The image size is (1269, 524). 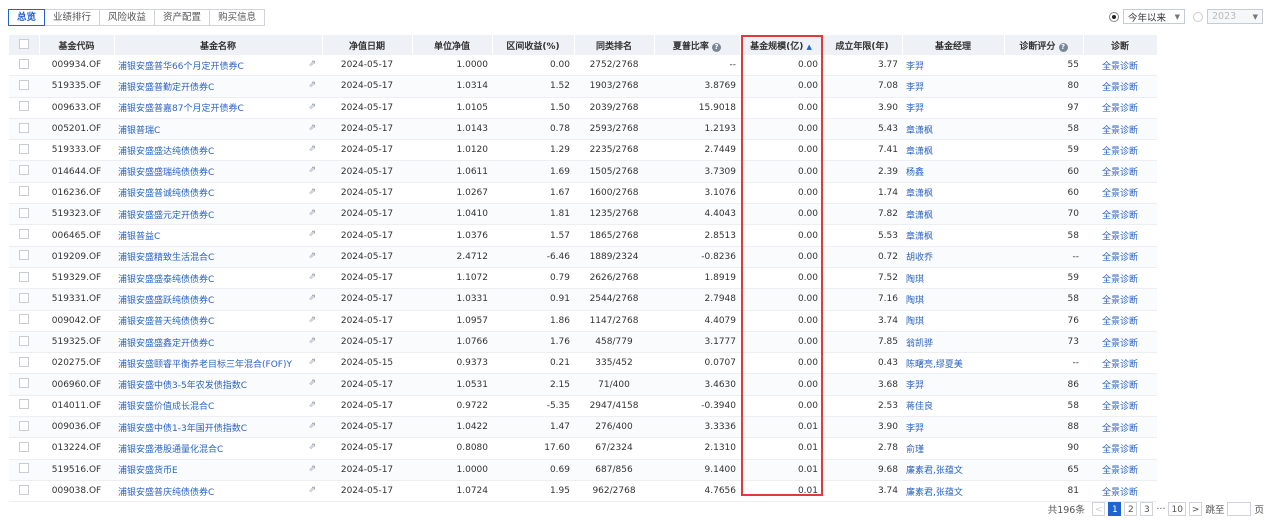 I want to click on fund-name: 浦银安盛盛跃纯债债券C, so click(x=166, y=301).